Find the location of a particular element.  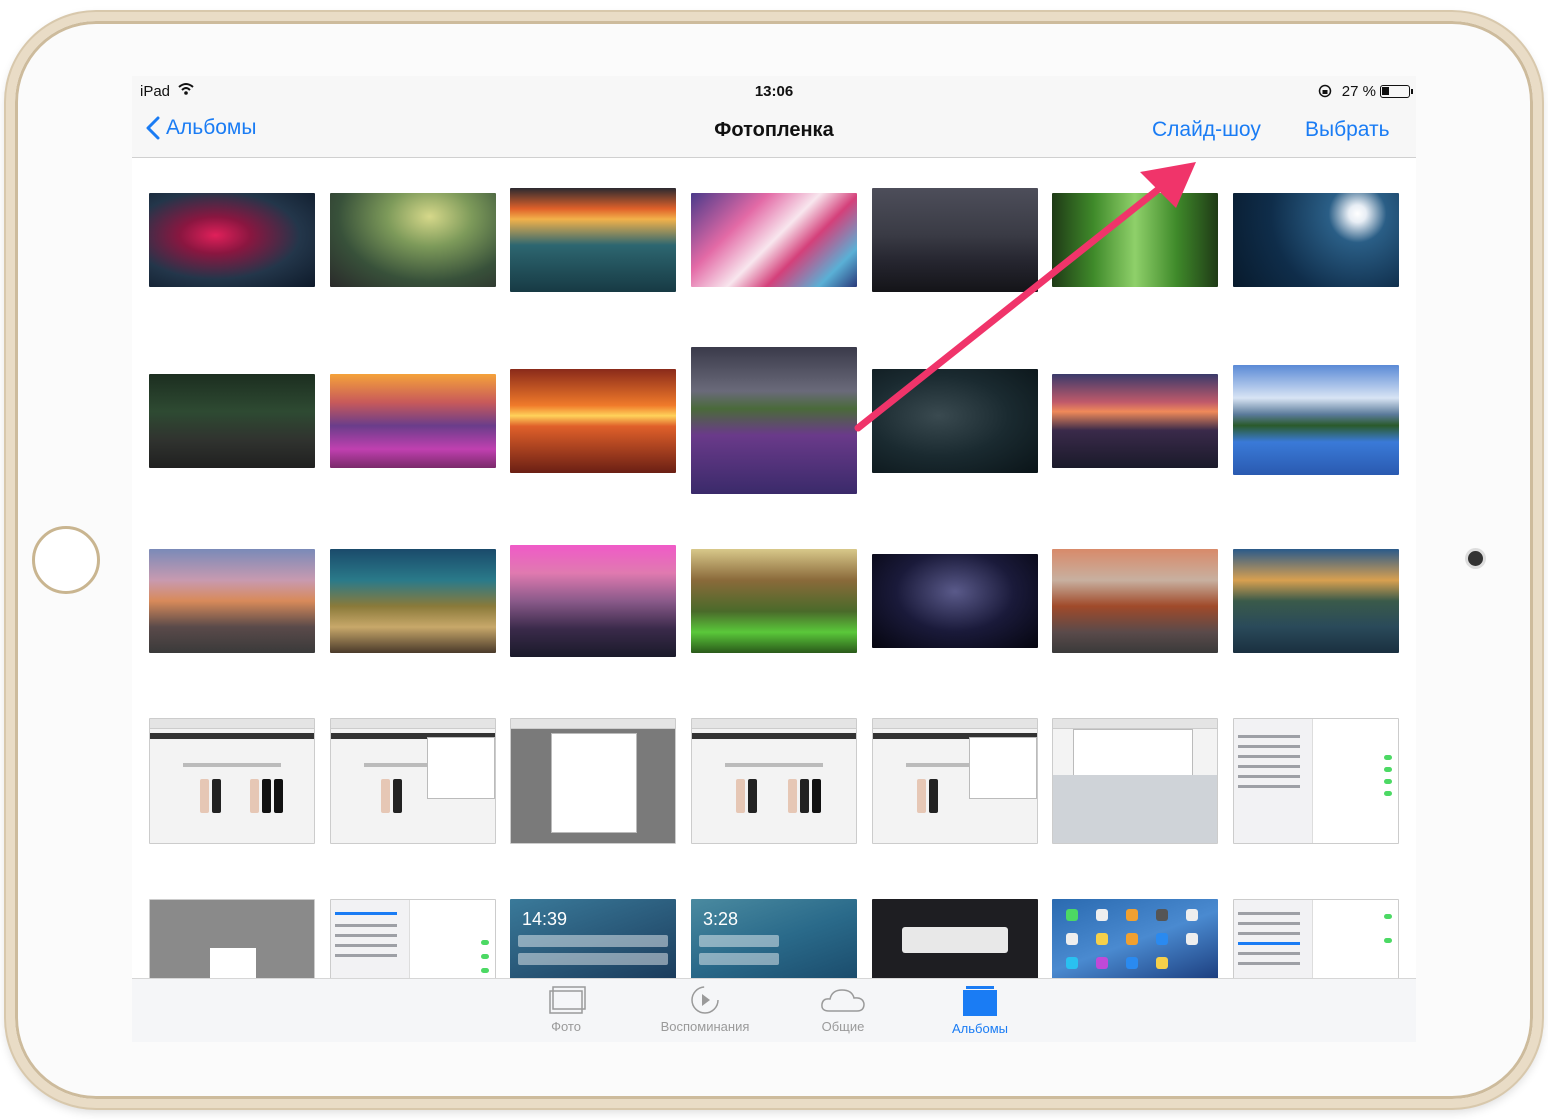

homescreen-thumbnail is located at coordinates (1135, 938).